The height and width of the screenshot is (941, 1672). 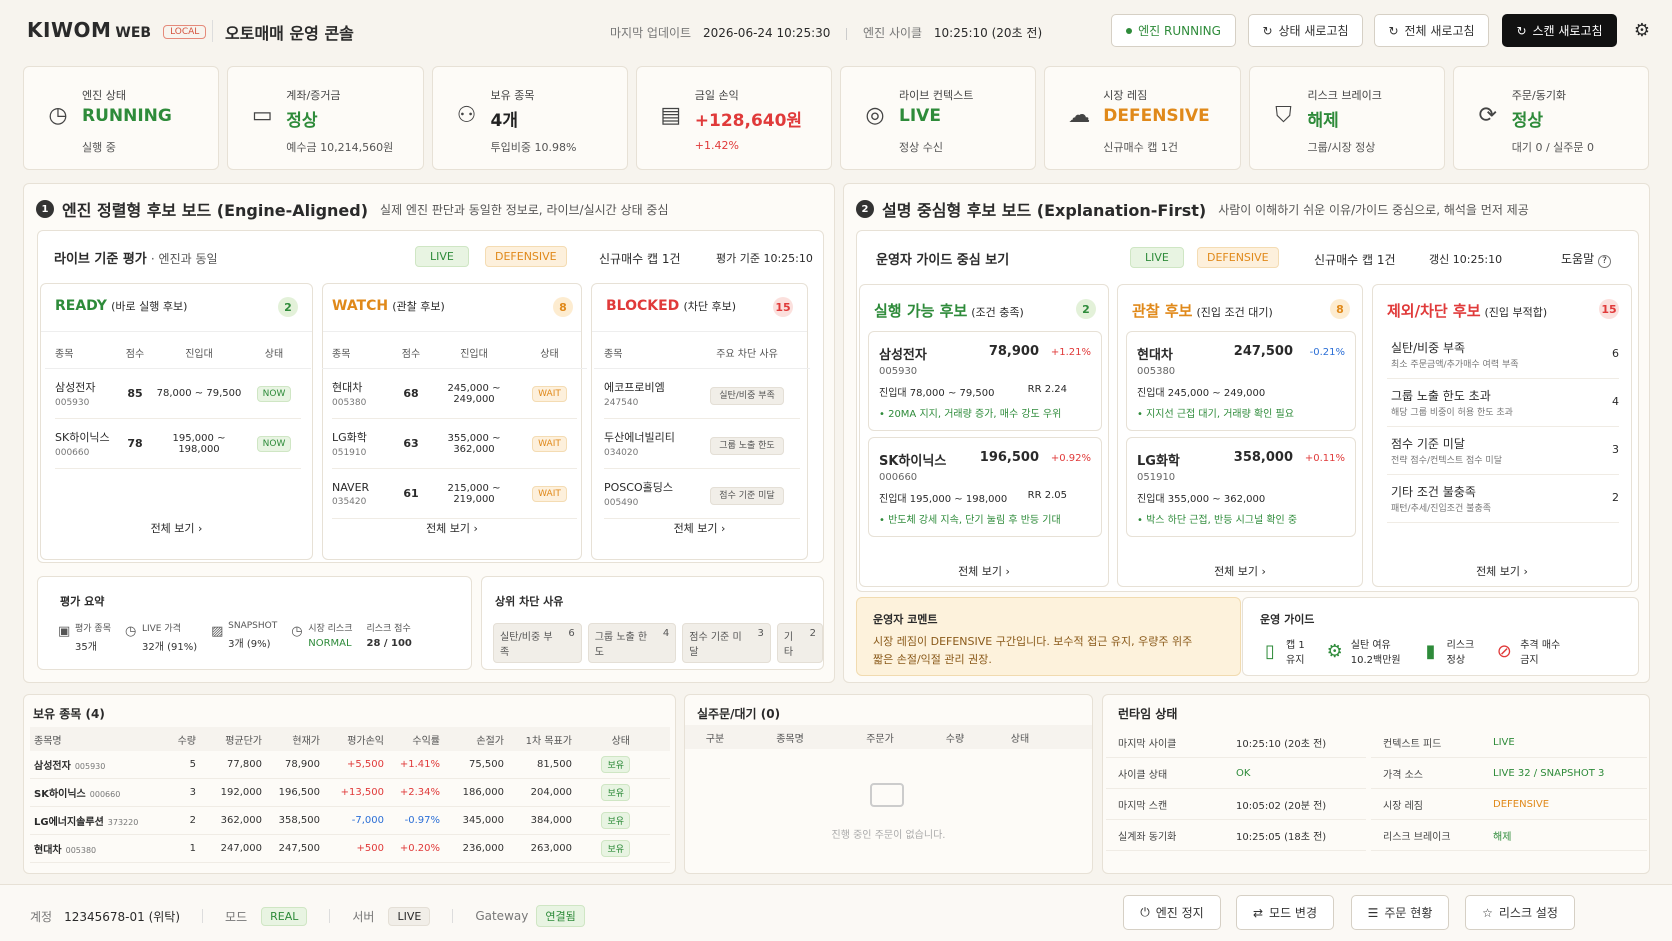 I want to click on stat-card: ☁ 시장 레짐 DEFENSIVE 신규매수 캡 1건, so click(x=1142, y=118).